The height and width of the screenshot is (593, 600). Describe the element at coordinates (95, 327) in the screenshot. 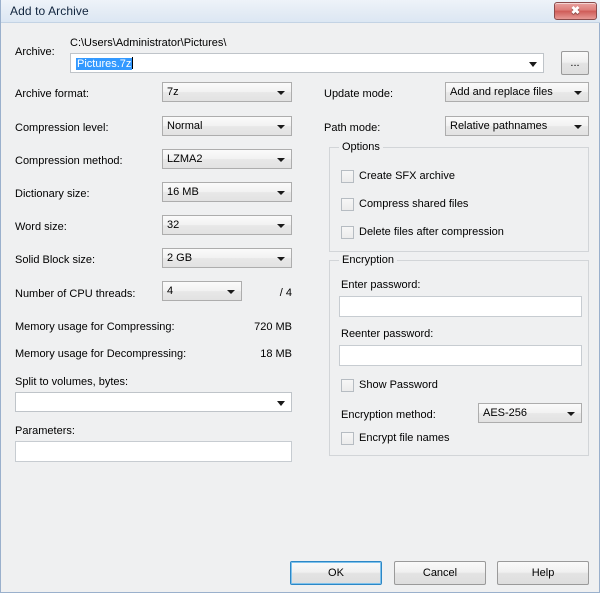

I see `memory-compressing-label: Memory usage for Compressing:` at that location.